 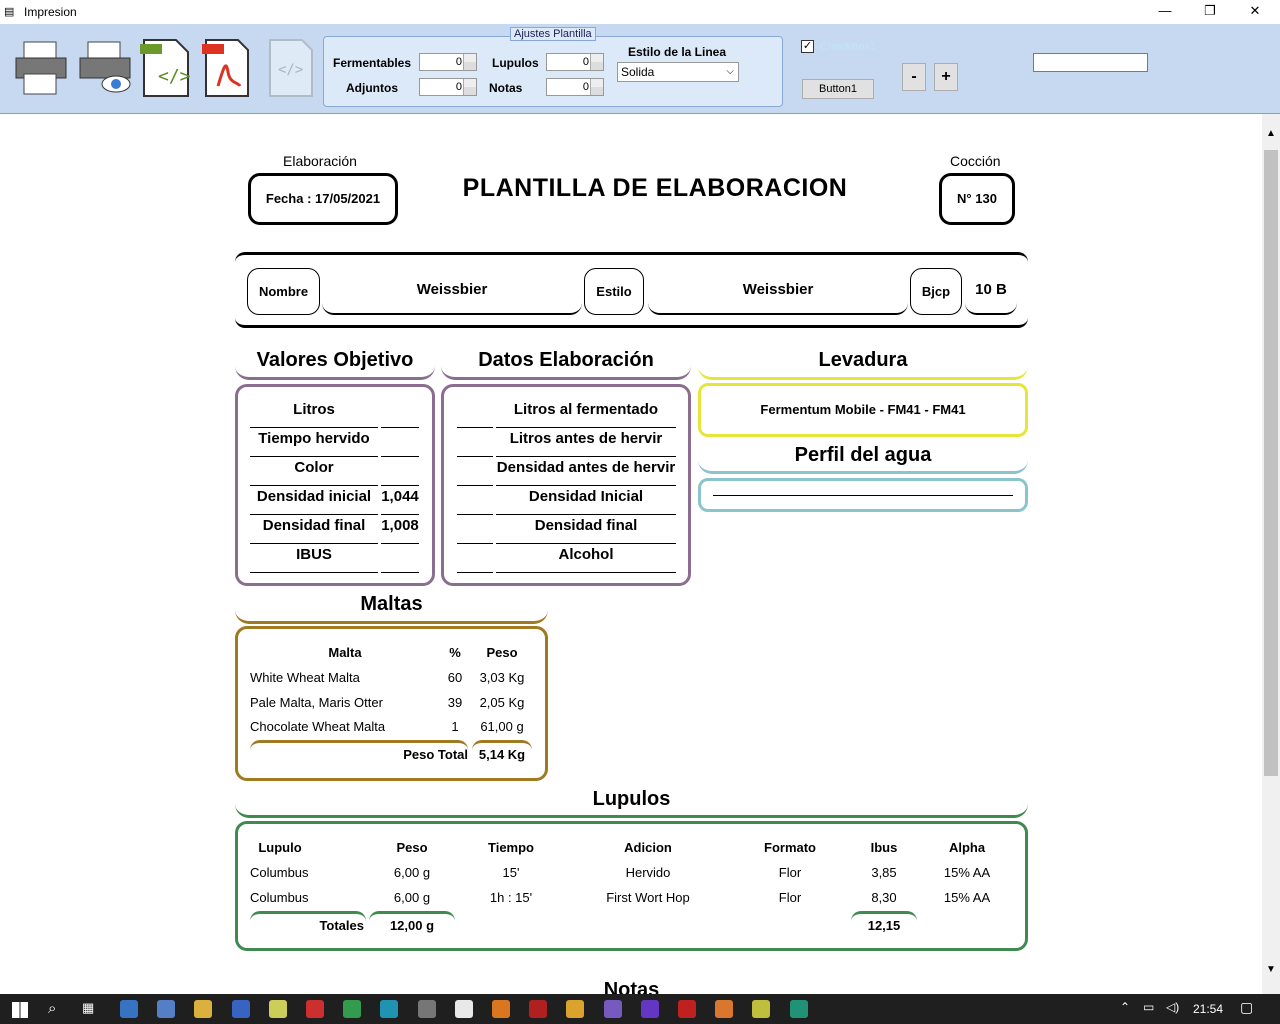 What do you see at coordinates (863, 410) in the screenshot?
I see `levadura-value: Fermentum Mobile - FM41 - FM41` at bounding box center [863, 410].